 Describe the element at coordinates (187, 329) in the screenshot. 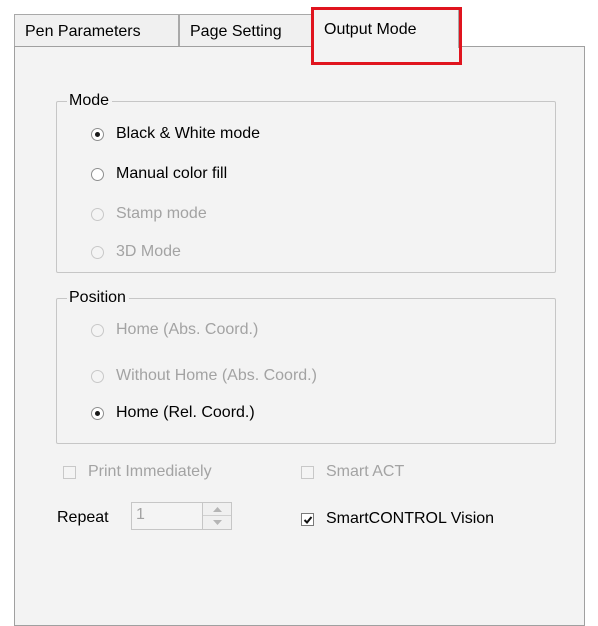

I see `radio-label: Home (Abs. Coord.)` at that location.